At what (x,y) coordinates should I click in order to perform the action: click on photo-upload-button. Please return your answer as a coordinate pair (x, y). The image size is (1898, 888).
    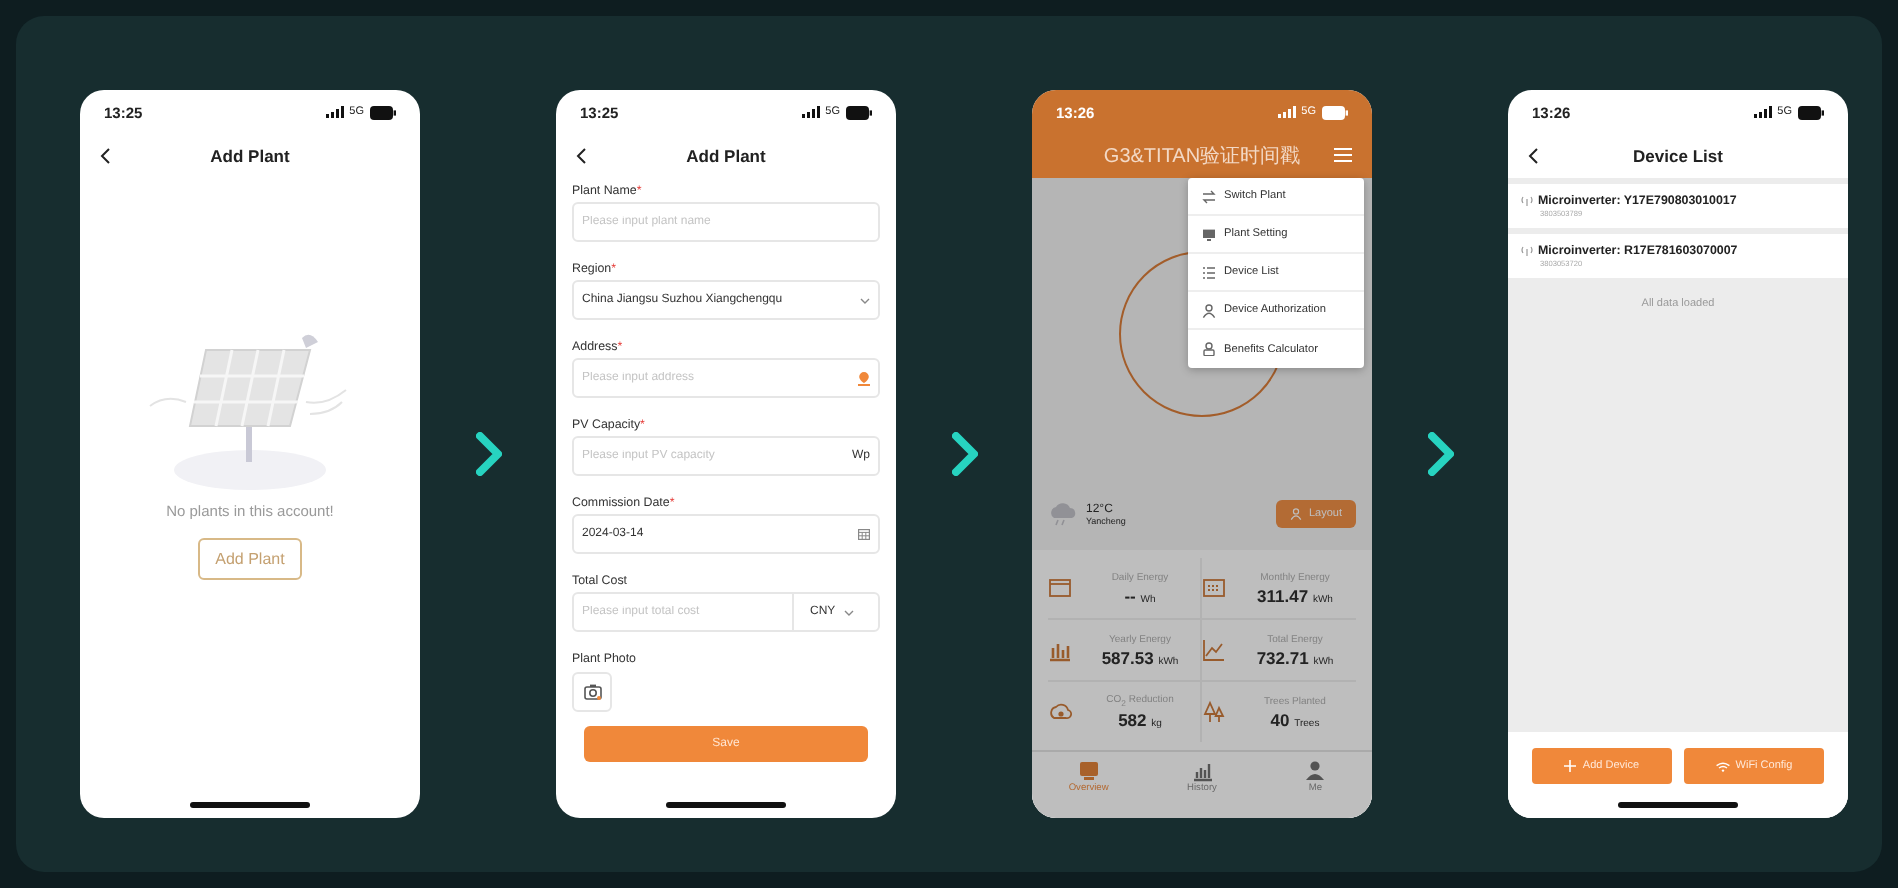
    Looking at the image, I should click on (592, 692).